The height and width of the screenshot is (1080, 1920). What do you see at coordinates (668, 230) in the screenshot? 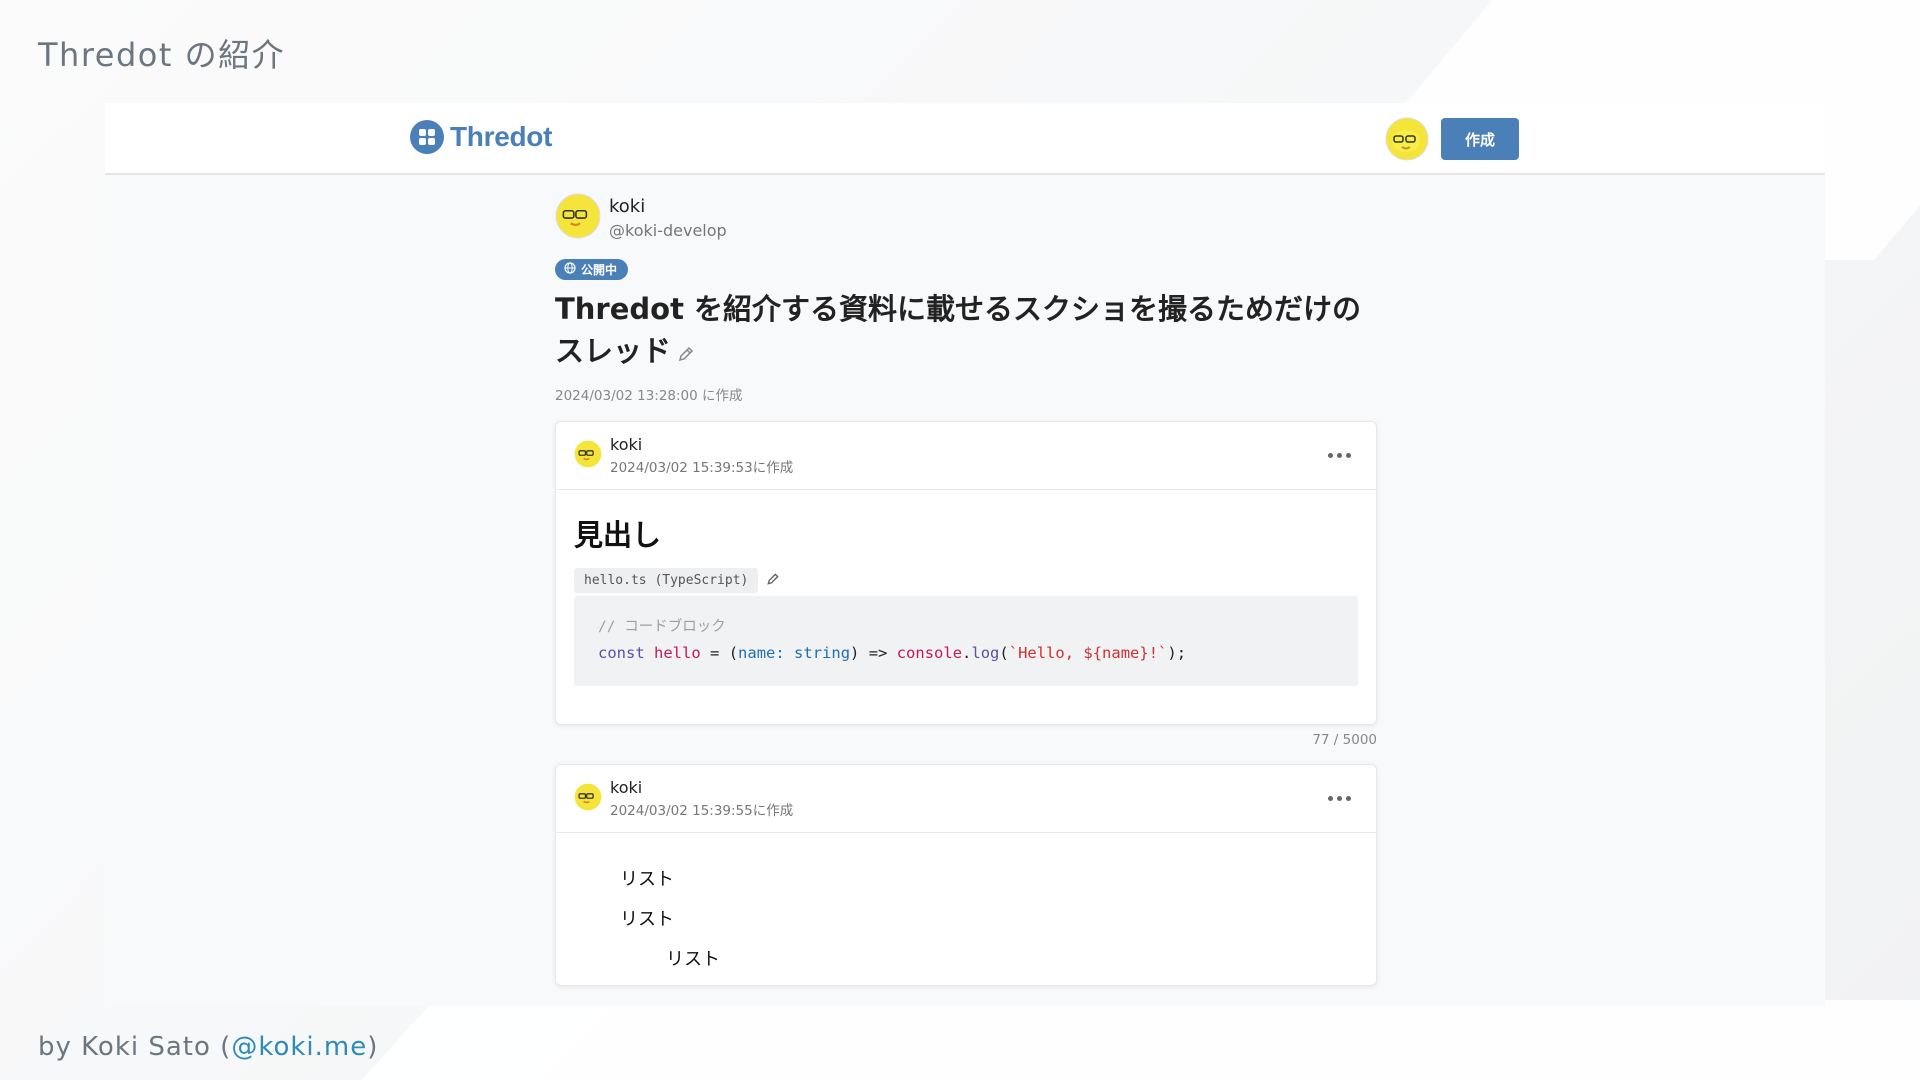
I see `author-handle: @koki-develop` at bounding box center [668, 230].